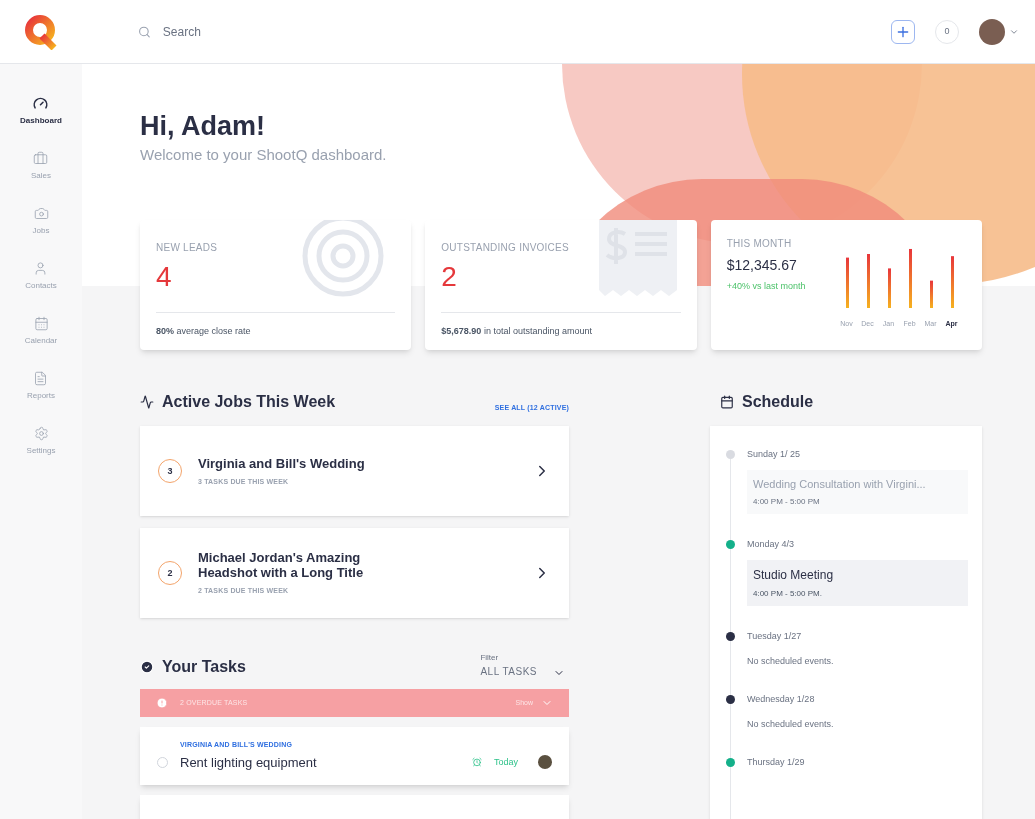 The image size is (1035, 819). Describe the element at coordinates (41, 441) in the screenshot. I see `sidebar-item: Settings` at that location.